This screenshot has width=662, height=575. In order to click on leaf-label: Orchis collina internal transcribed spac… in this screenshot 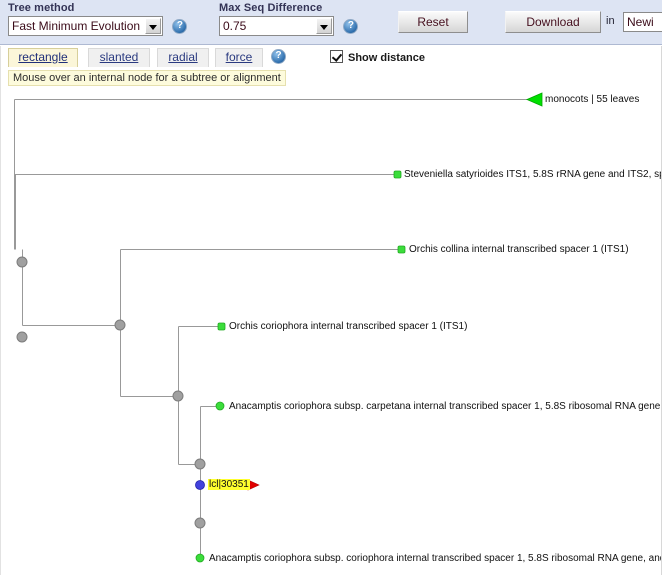, I will do `click(519, 249)`.